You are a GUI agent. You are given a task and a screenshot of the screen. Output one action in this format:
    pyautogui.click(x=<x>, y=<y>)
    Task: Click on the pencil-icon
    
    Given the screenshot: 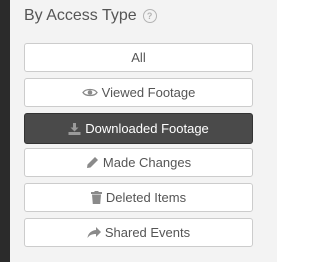 What is the action you would take?
    pyautogui.click(x=92, y=162)
    